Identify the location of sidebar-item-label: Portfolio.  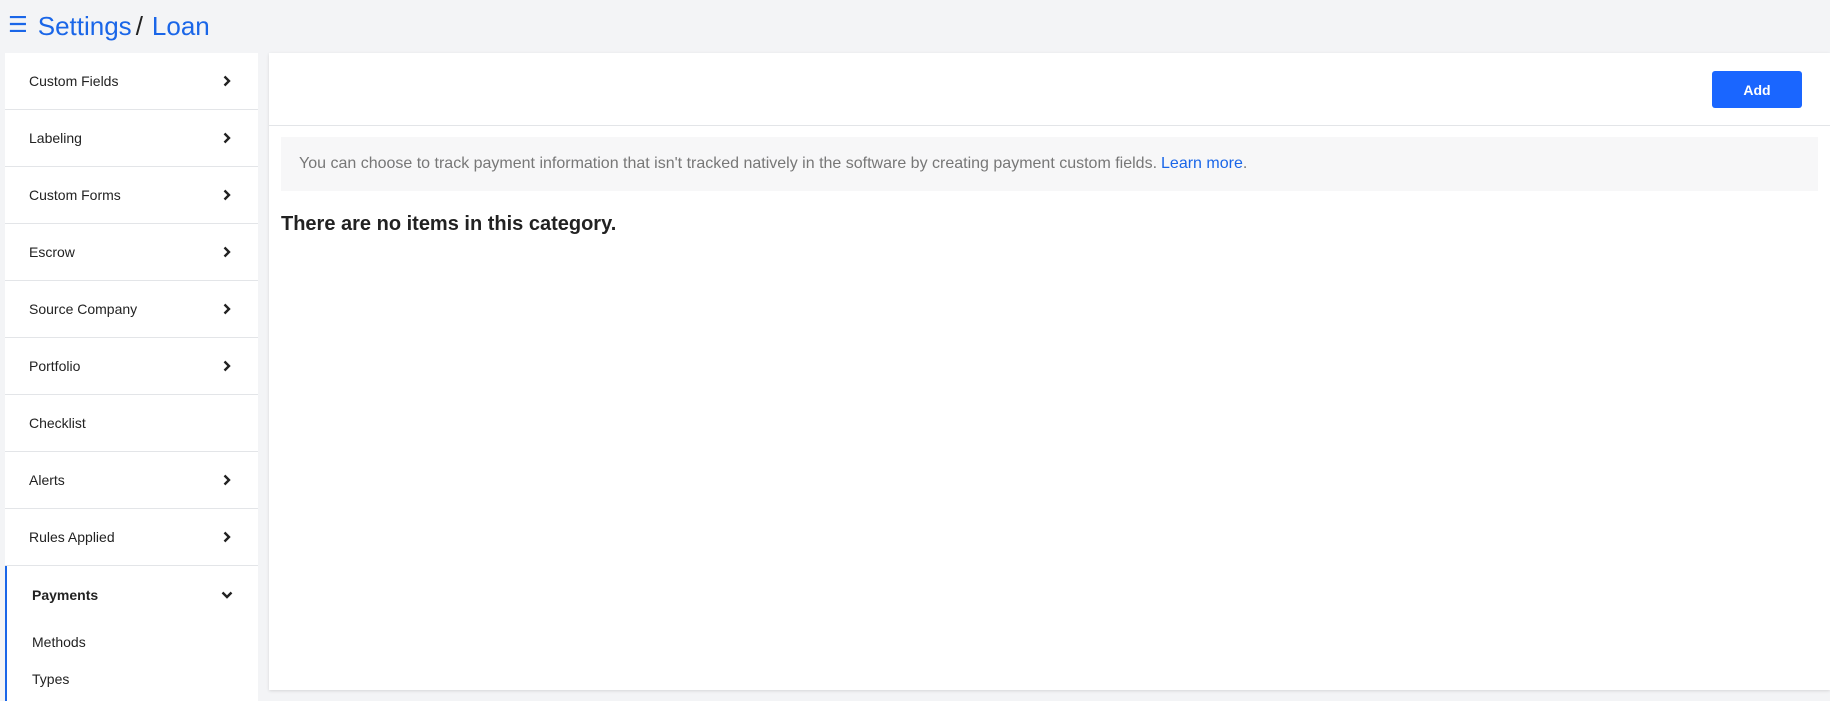
(55, 366).